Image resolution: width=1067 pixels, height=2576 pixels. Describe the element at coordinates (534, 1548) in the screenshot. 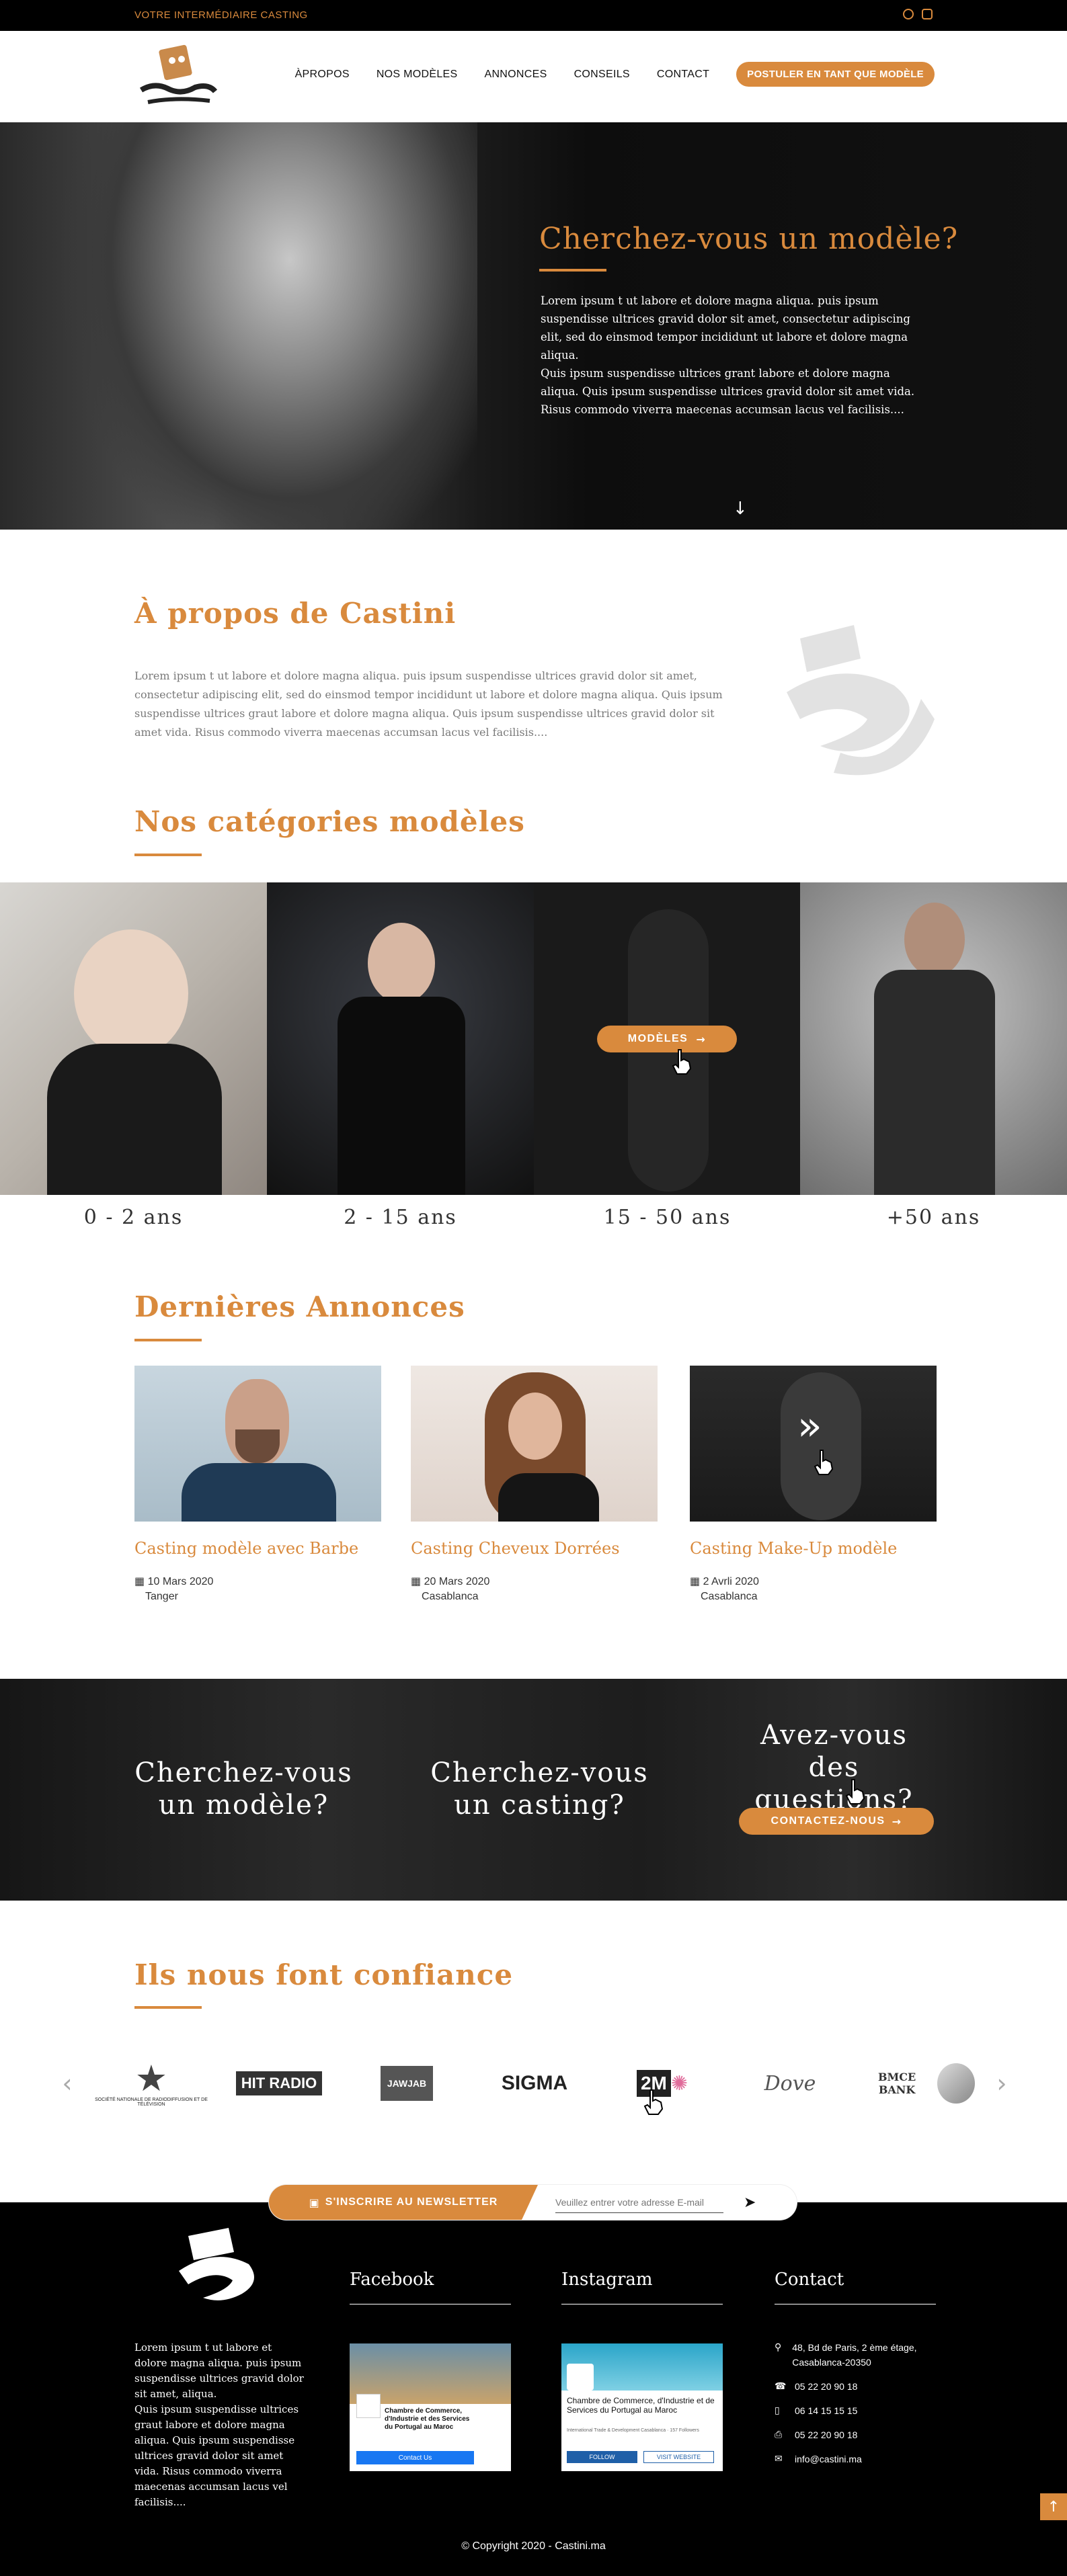

I see `annonce-title: Casting Cheveux Dorrées` at that location.